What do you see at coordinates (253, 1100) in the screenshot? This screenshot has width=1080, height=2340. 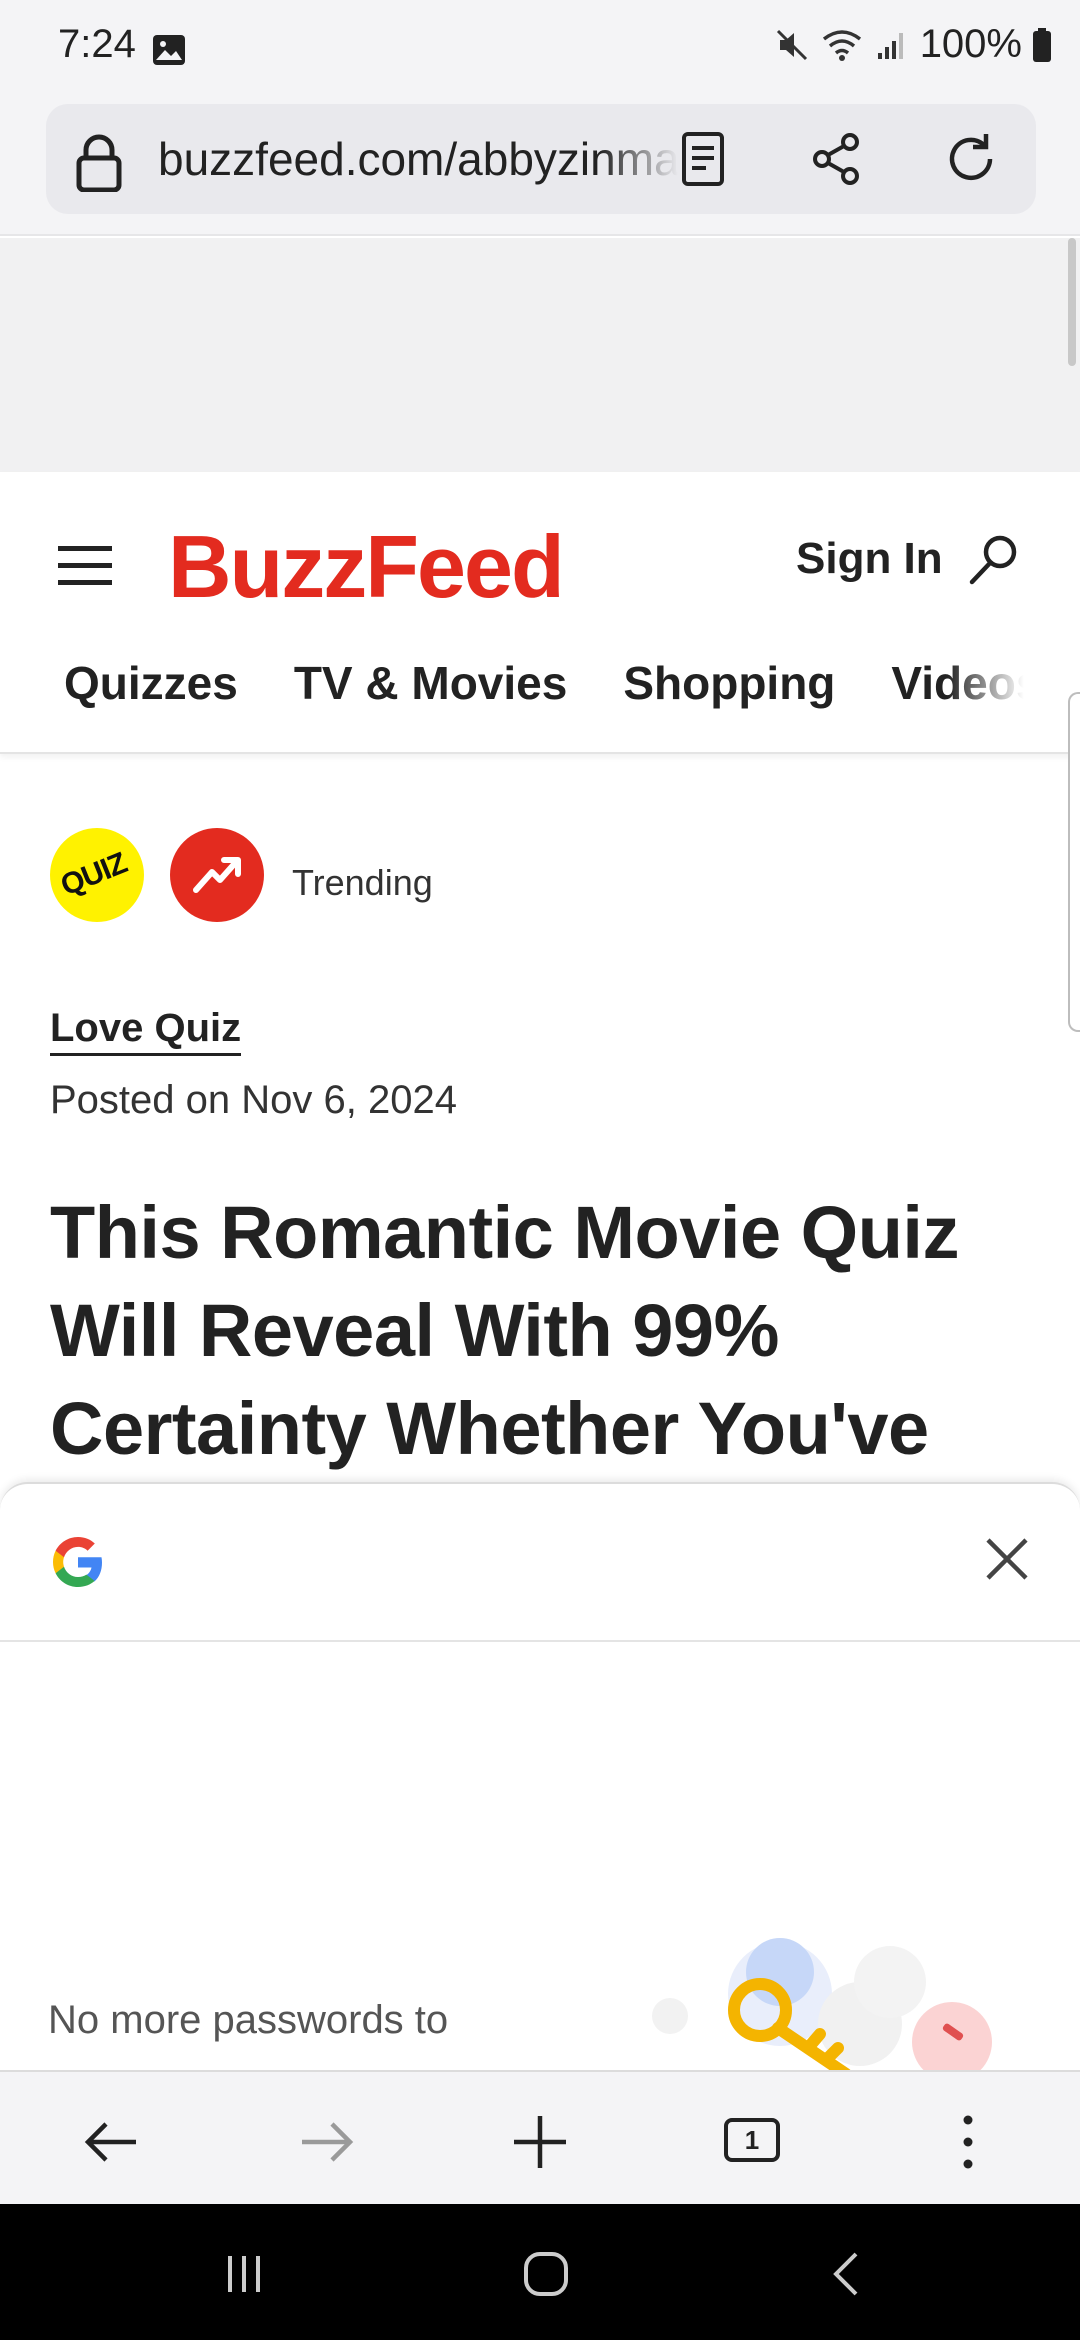 I see `posted-date: Posted on Nov 6, 2024` at bounding box center [253, 1100].